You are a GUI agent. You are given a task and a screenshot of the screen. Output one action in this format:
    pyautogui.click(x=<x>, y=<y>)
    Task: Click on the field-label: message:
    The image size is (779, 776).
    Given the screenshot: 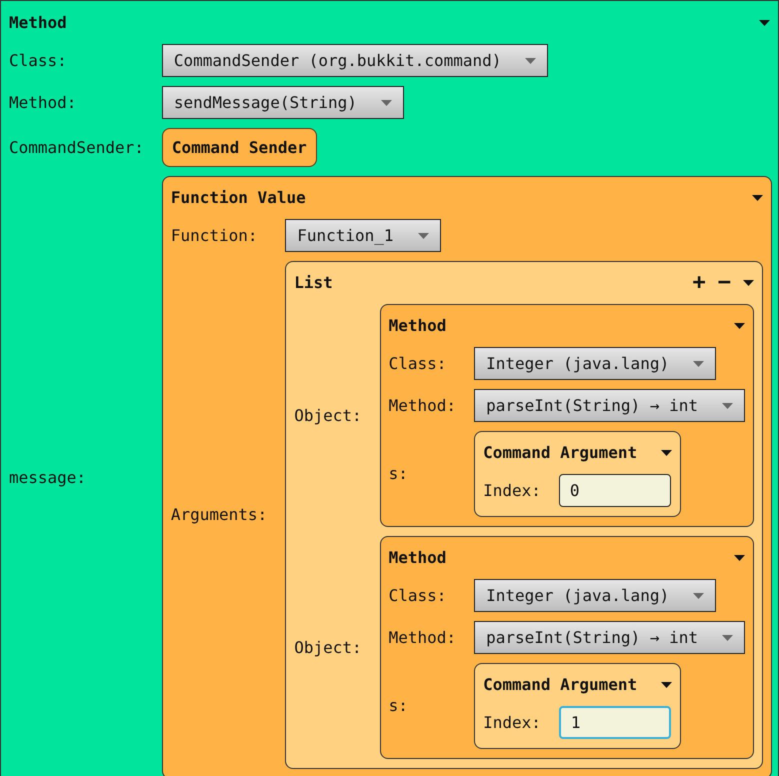 What is the action you would take?
    pyautogui.click(x=48, y=477)
    